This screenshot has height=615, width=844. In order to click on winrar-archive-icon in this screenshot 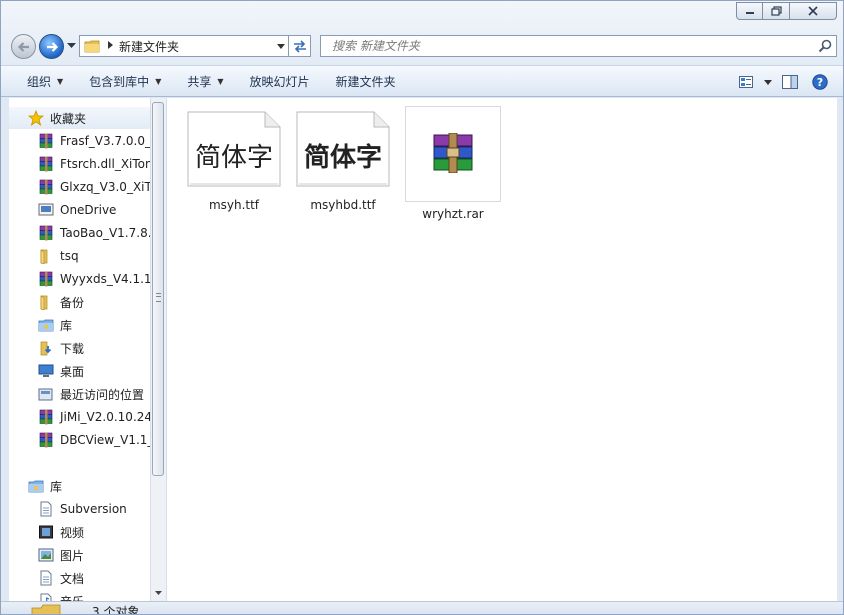, I will do `click(453, 153)`.